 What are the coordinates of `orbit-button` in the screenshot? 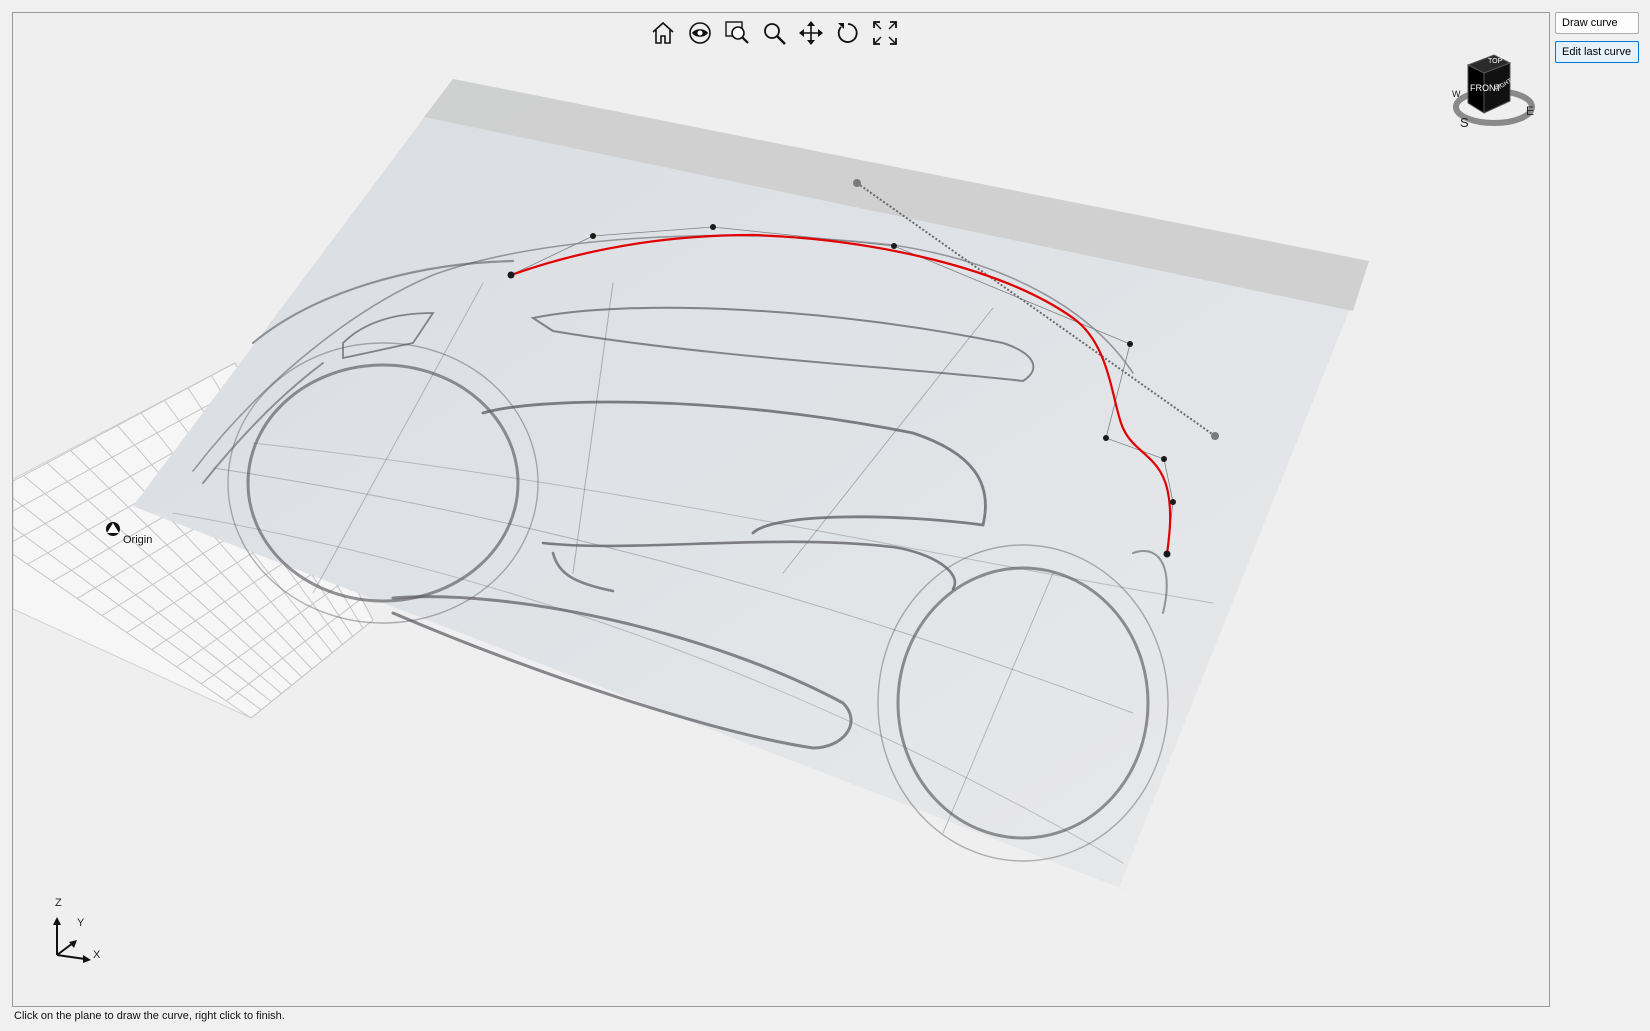 It's located at (848, 33).